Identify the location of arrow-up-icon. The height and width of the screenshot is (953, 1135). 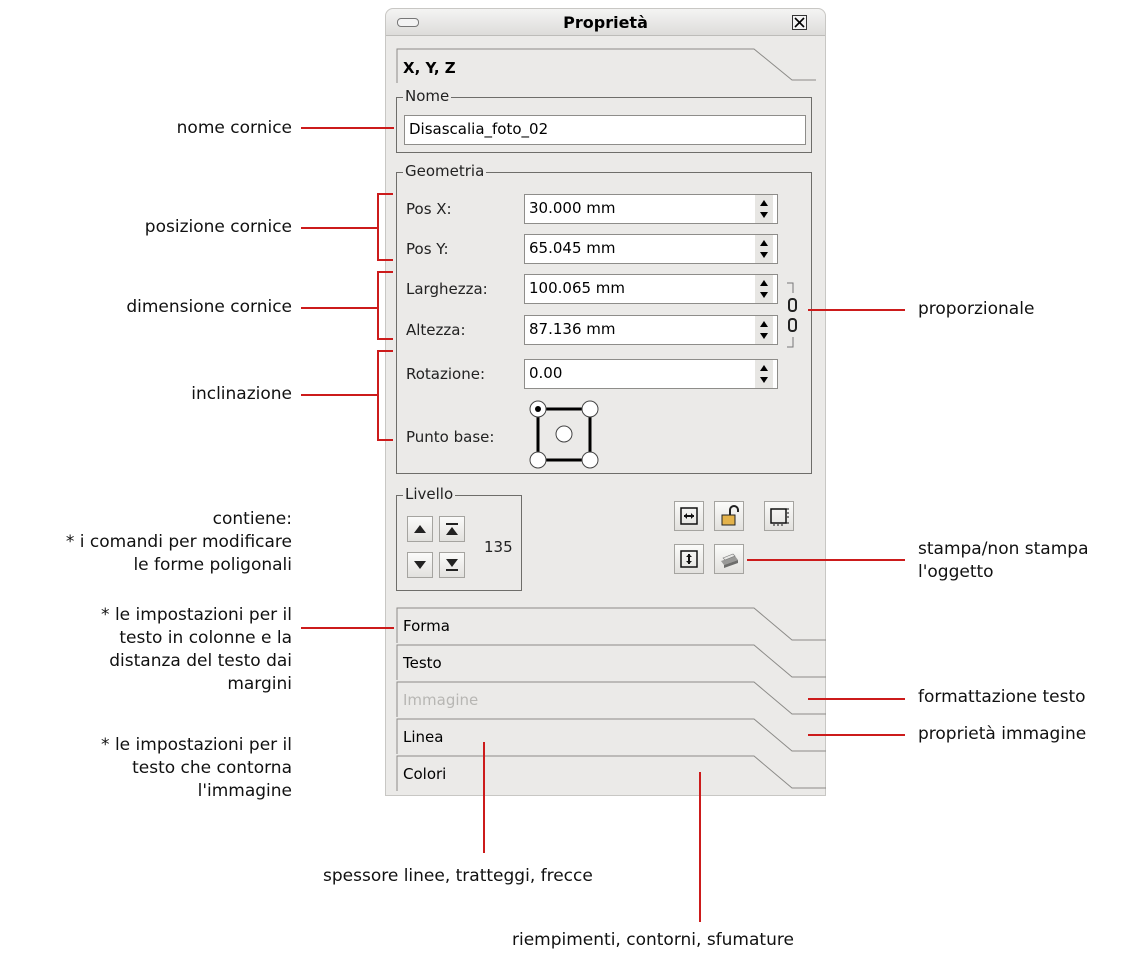
(420, 529).